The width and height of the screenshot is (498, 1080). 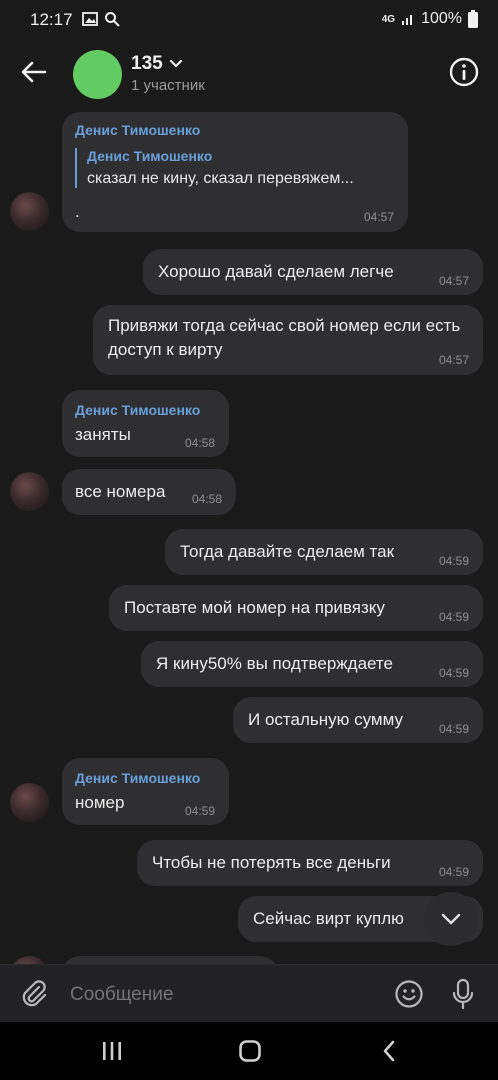 I want to click on message-composer, so click(x=249, y=993).